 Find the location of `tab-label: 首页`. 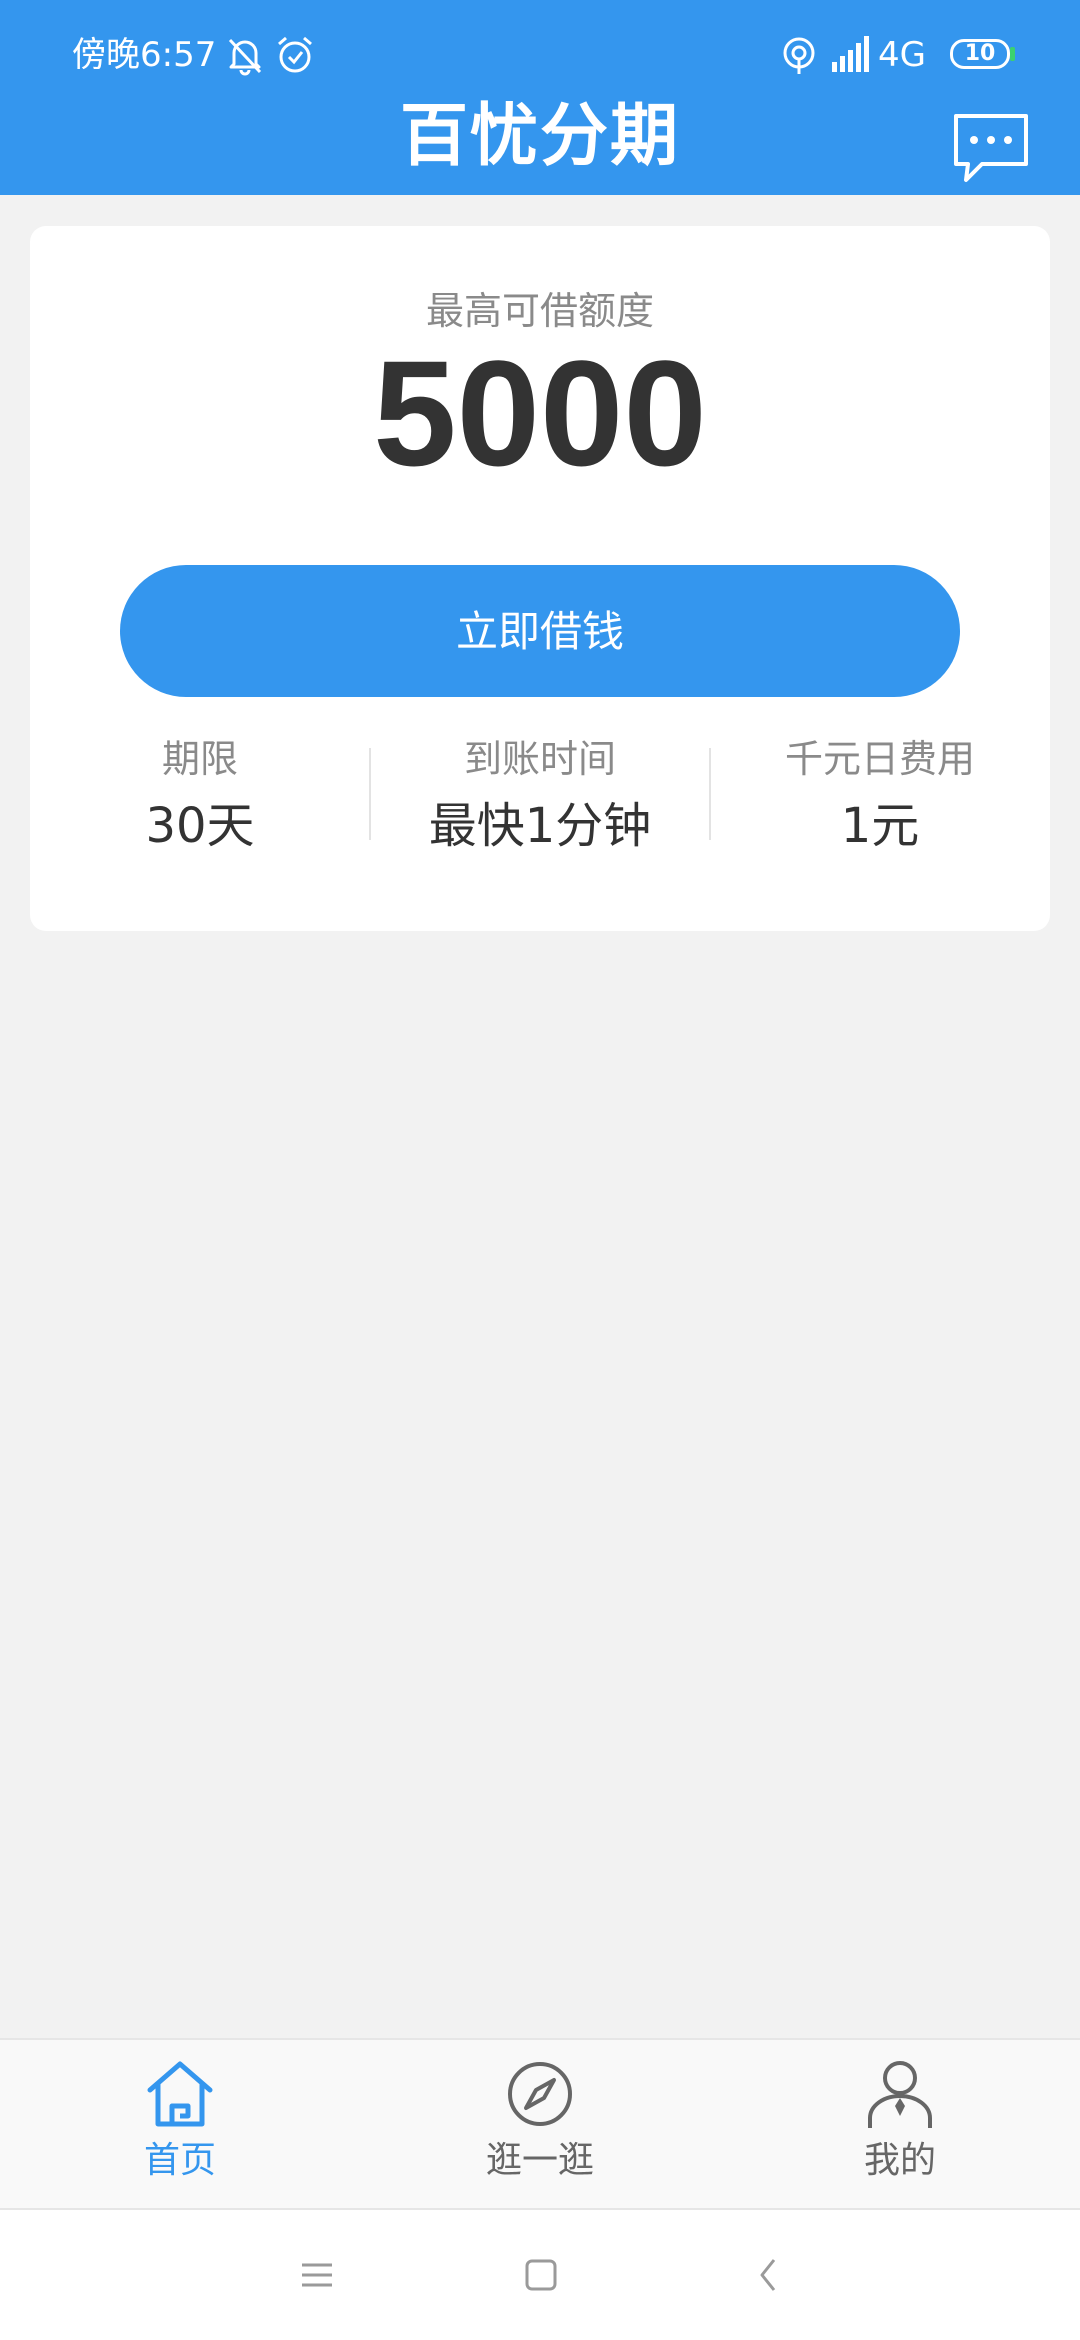

tab-label: 首页 is located at coordinates (179, 2160).